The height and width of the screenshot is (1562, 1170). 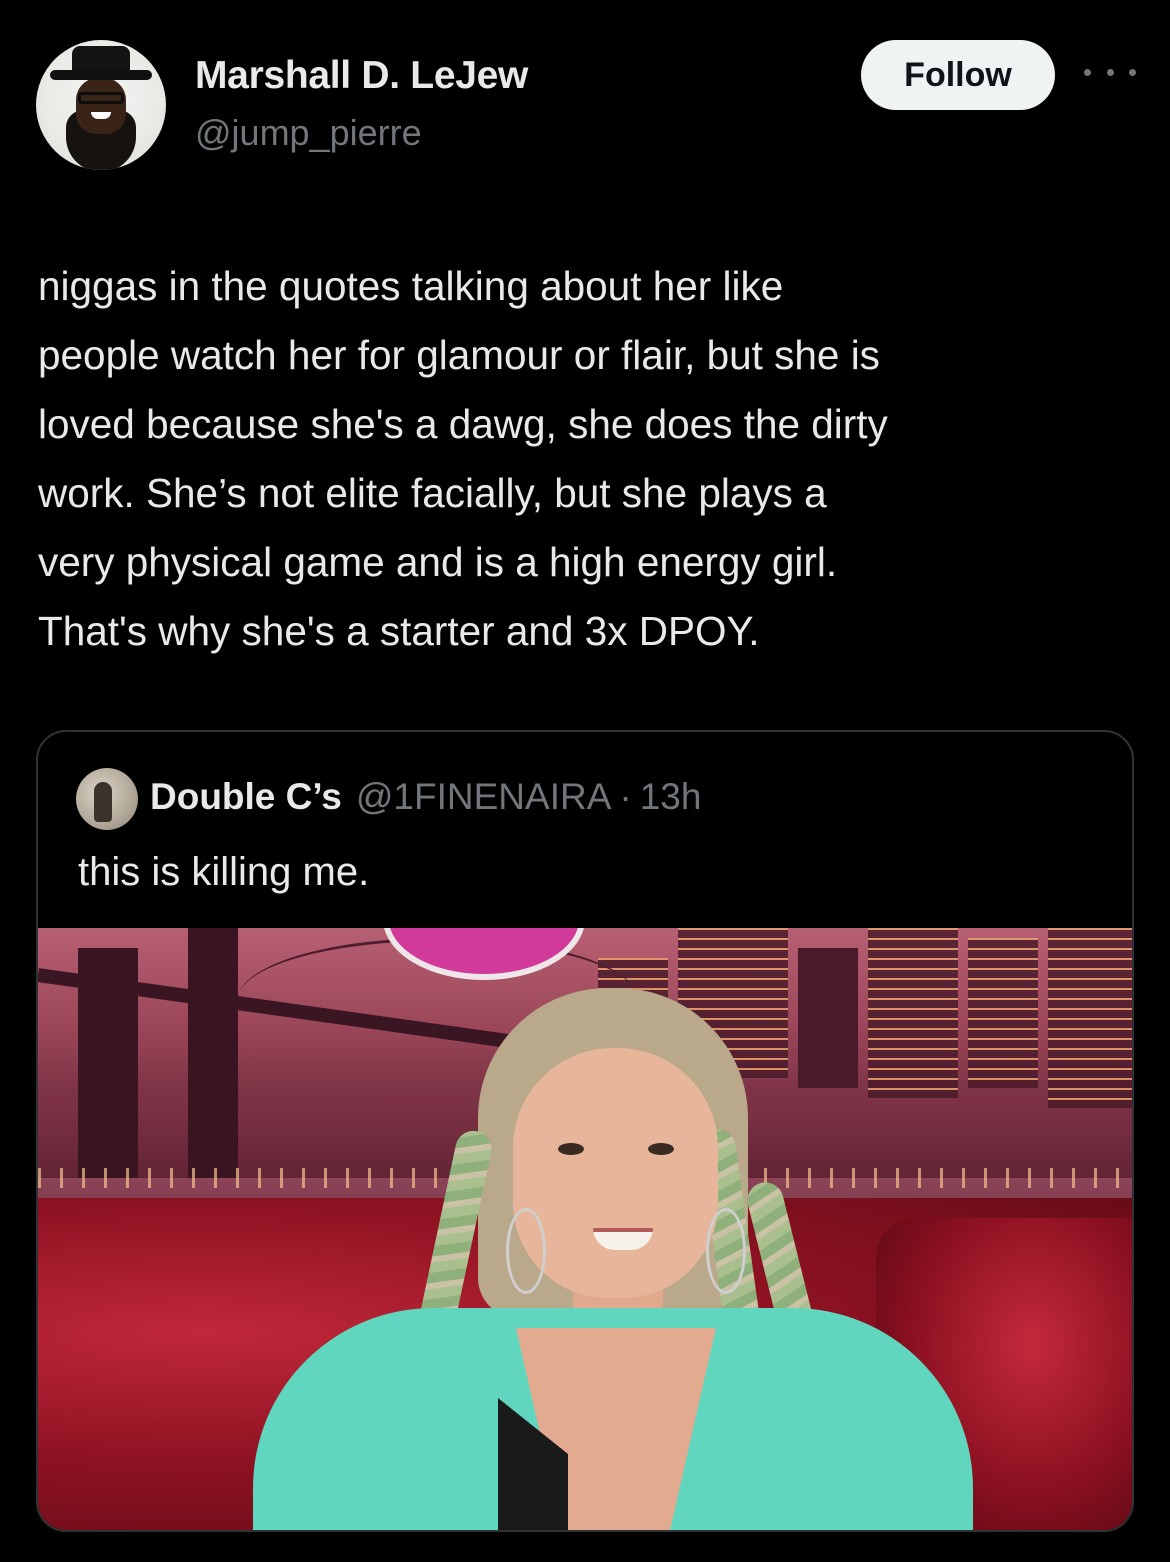 What do you see at coordinates (671, 797) in the screenshot?
I see `quoted-tweet-time: 13h` at bounding box center [671, 797].